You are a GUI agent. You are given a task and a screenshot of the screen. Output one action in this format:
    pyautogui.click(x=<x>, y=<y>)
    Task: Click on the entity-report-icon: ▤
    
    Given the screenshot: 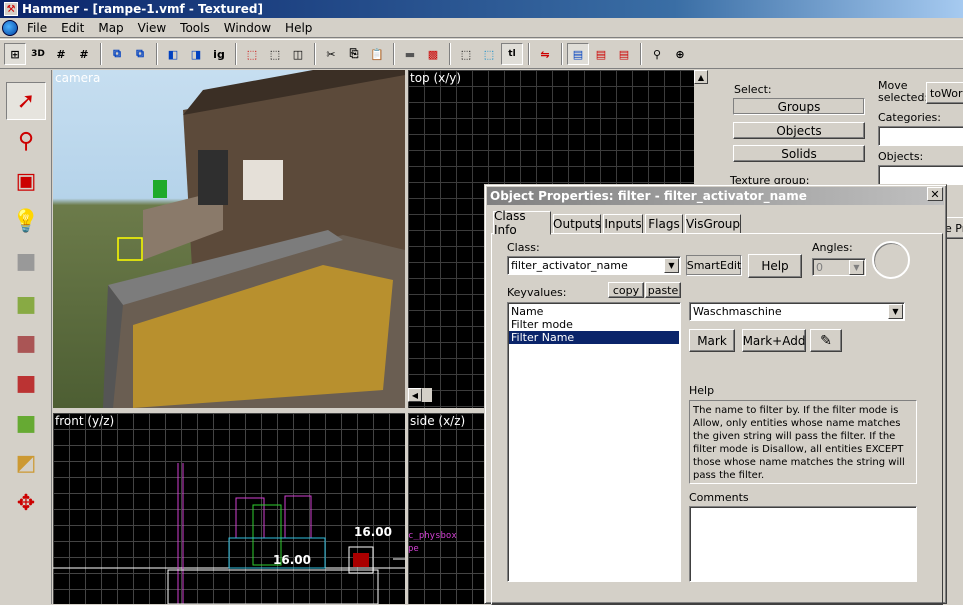 What is the action you would take?
    pyautogui.click(x=601, y=54)
    